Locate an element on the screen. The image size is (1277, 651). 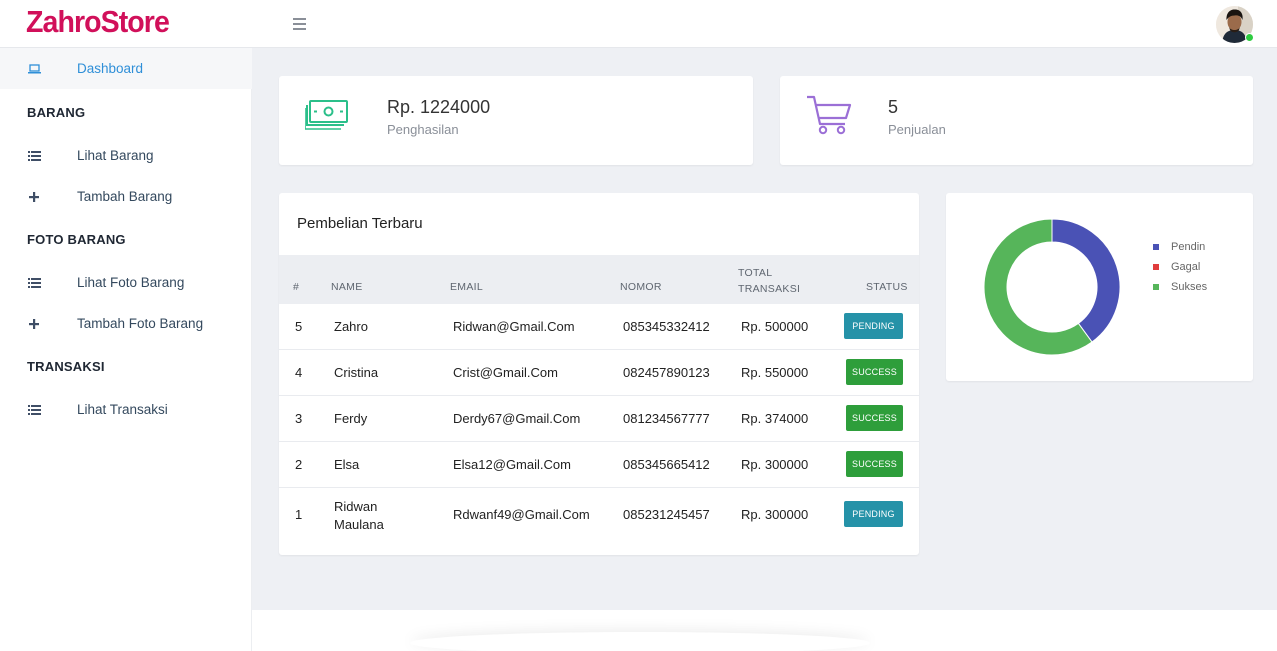
row-phone: 085345332412 is located at coordinates (666, 326).